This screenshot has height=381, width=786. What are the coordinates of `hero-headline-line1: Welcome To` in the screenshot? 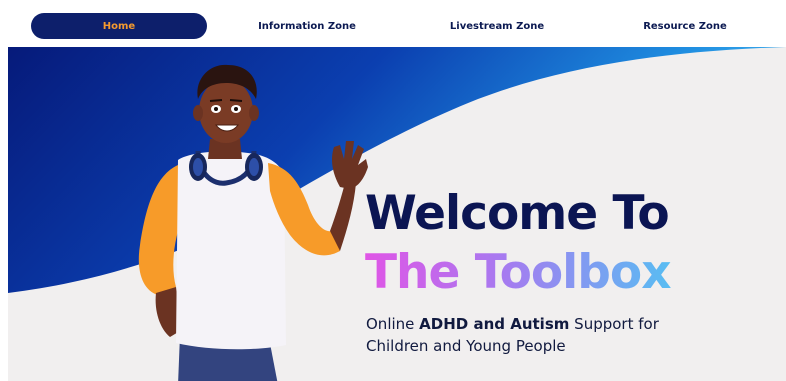 It's located at (517, 213).